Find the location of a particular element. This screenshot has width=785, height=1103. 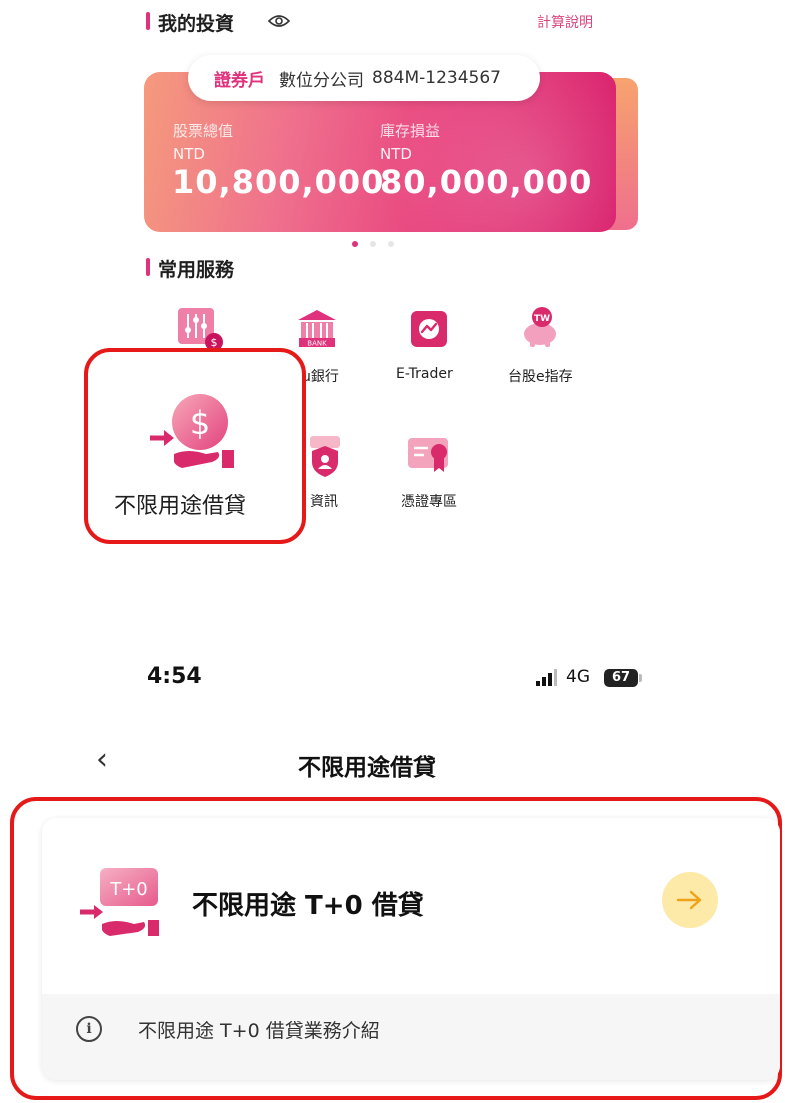

loan-intro-link: 不限用途 T+0 借貸業務介紹 is located at coordinates (259, 1029).